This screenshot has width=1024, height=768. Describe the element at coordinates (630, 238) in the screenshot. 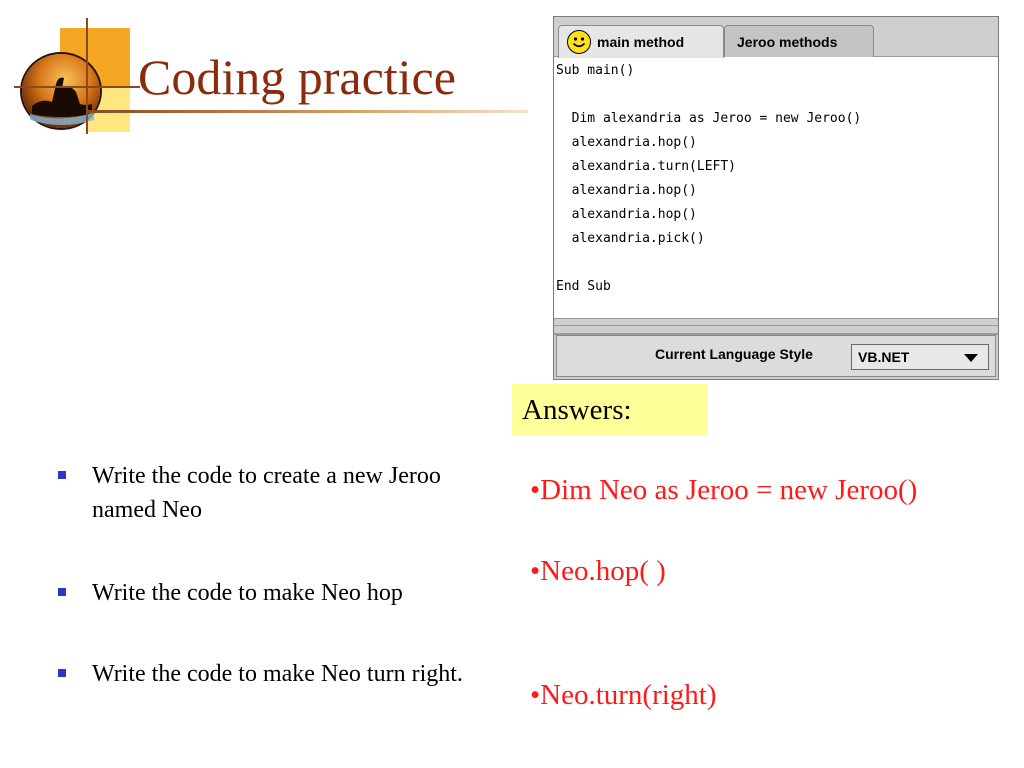

I see `code-line: alexandria.pick()` at that location.